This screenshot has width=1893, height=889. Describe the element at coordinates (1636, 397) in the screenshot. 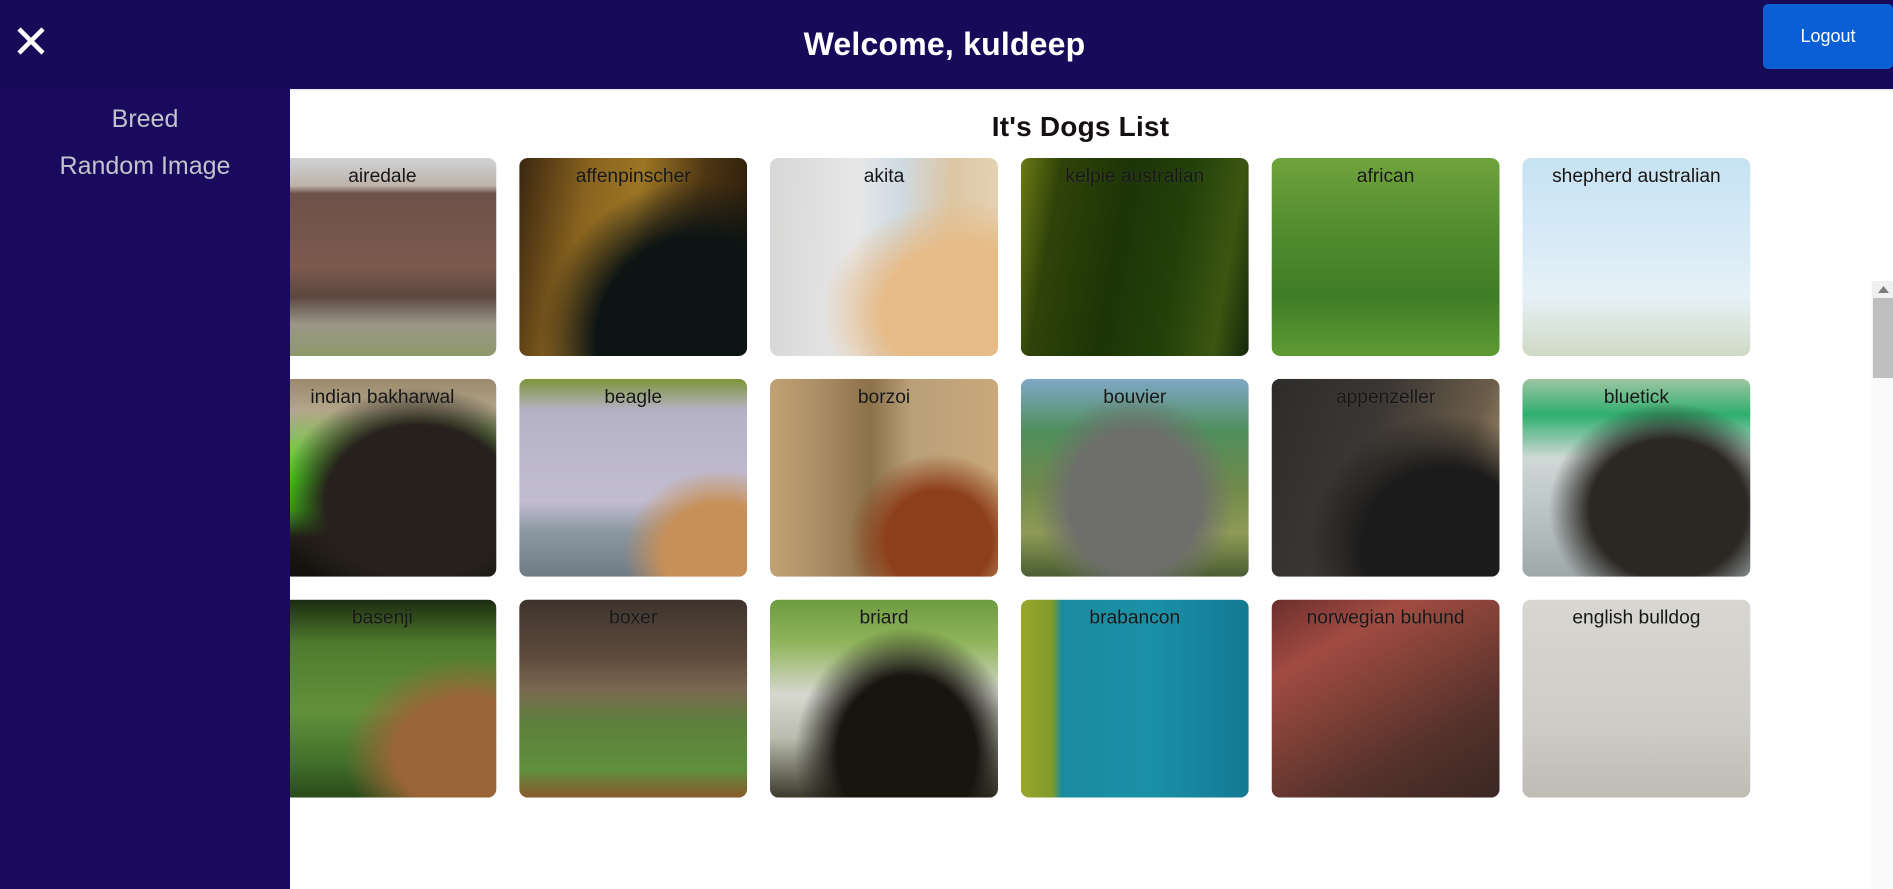

I see `dog-card-label: bluetick` at that location.